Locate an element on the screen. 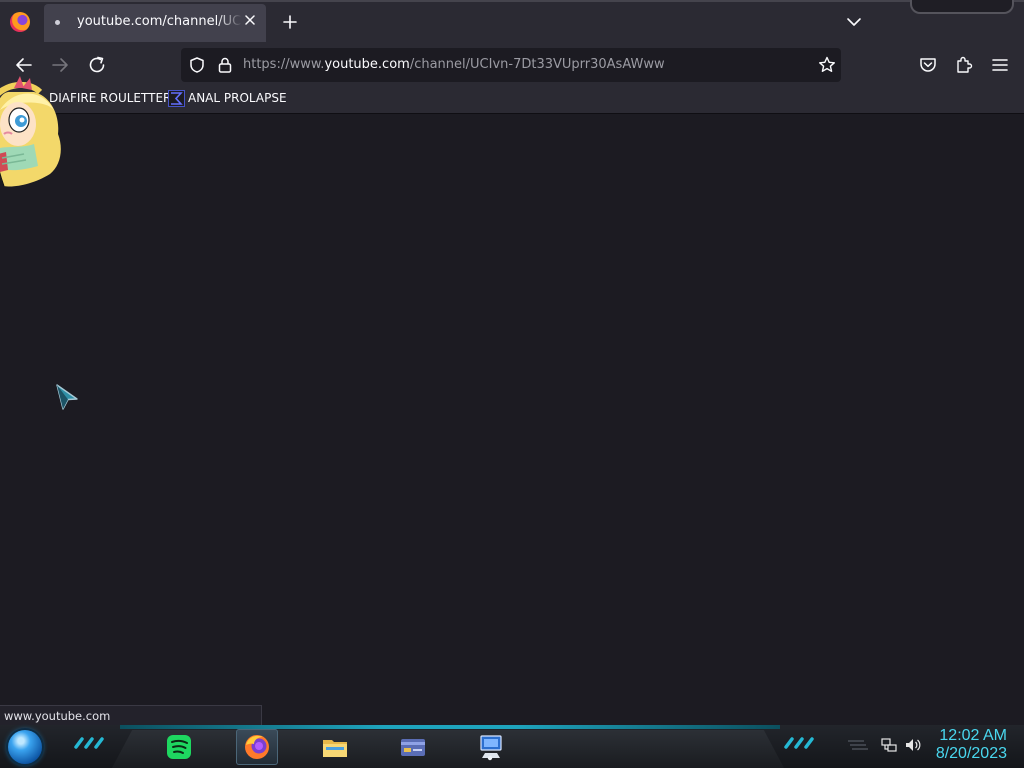 The image size is (1024, 768). taskbar-app-spotify is located at coordinates (179, 747).